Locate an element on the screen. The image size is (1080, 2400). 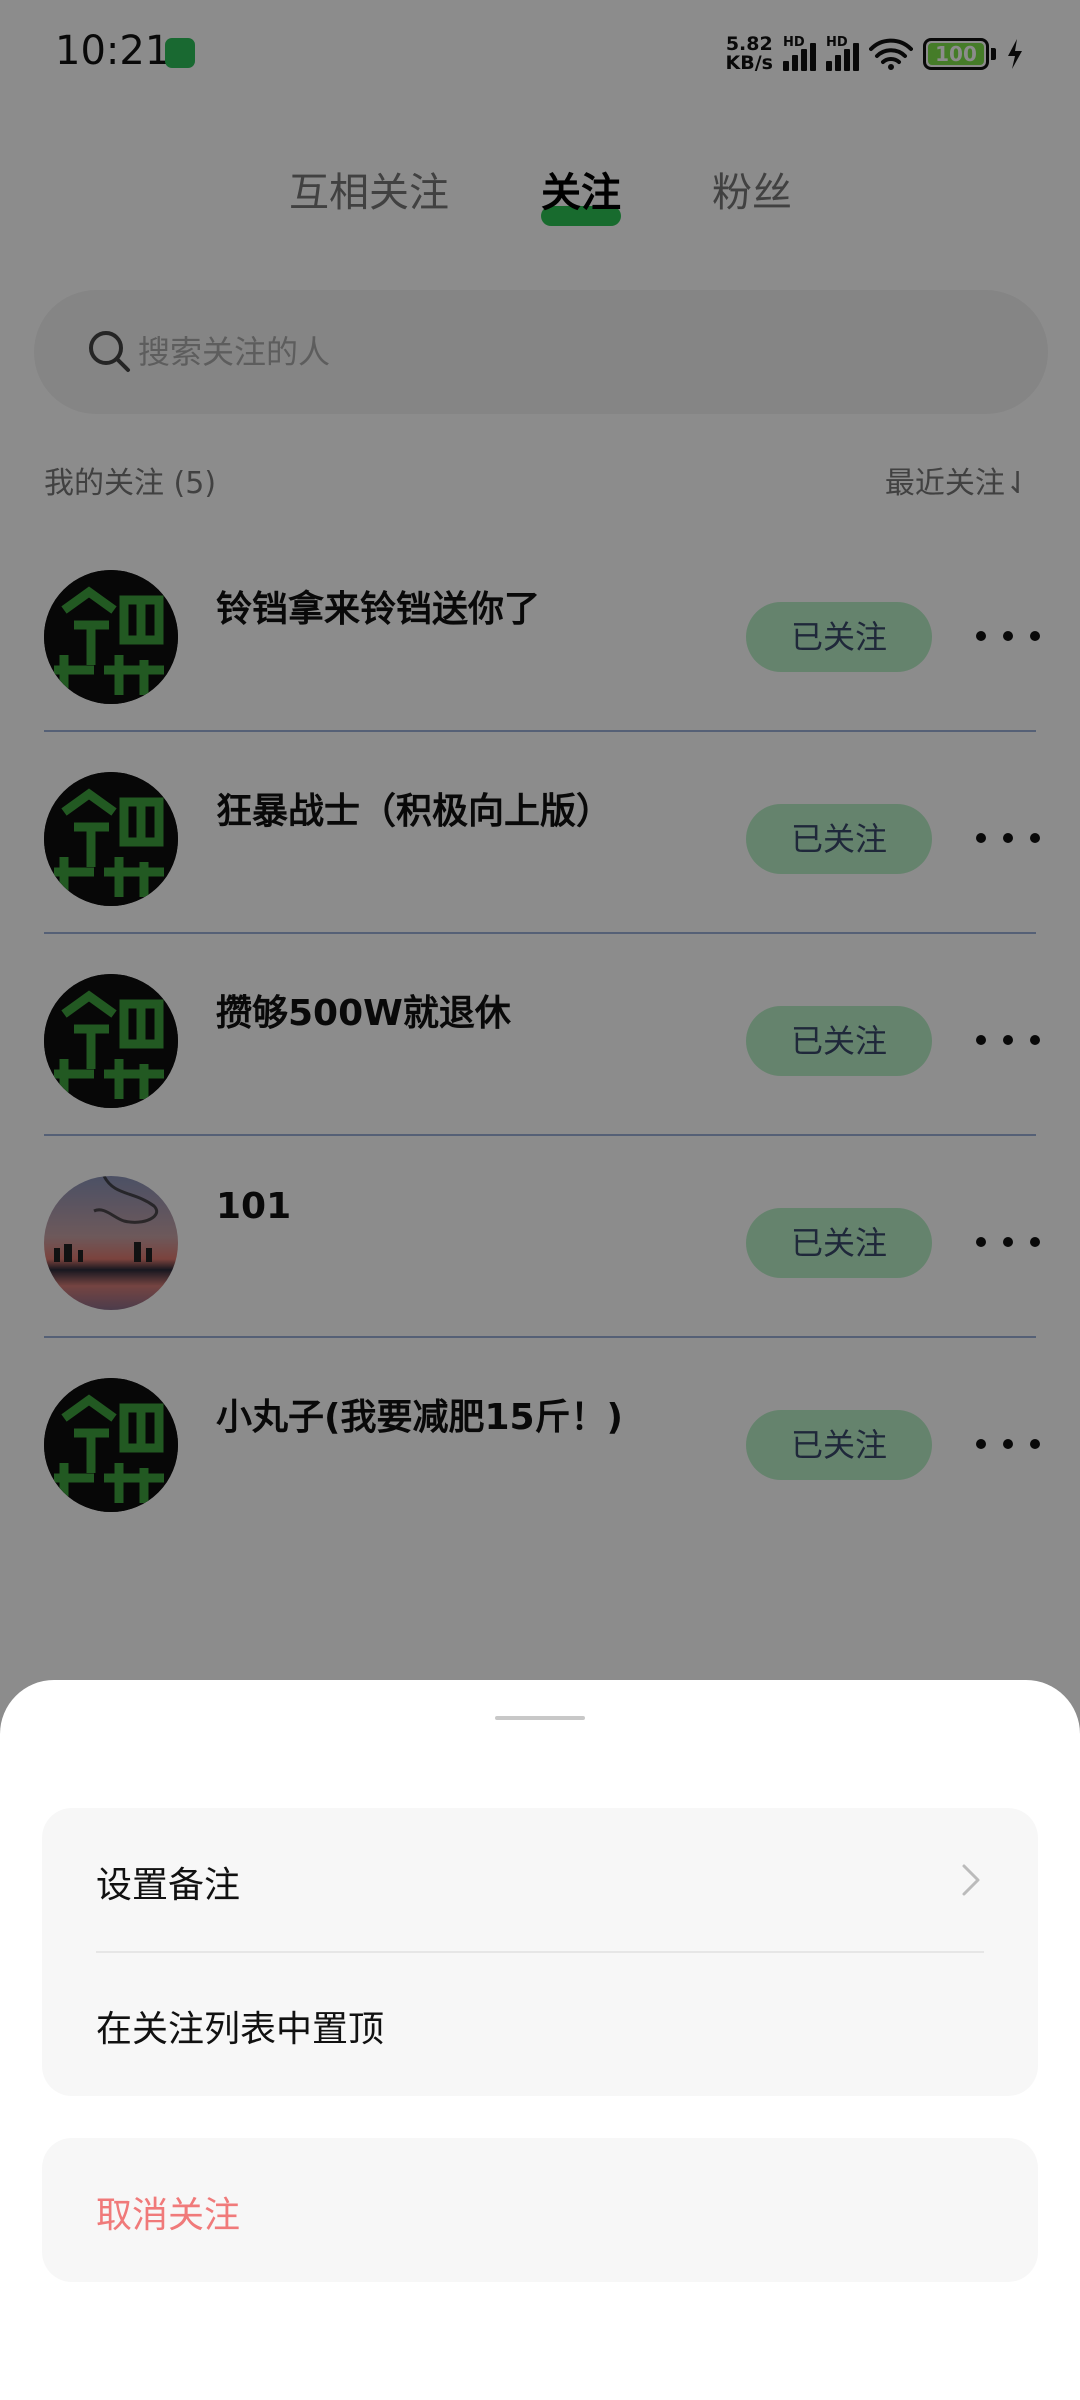
unfollow-label: 取消关注 is located at coordinates (168, 2215).